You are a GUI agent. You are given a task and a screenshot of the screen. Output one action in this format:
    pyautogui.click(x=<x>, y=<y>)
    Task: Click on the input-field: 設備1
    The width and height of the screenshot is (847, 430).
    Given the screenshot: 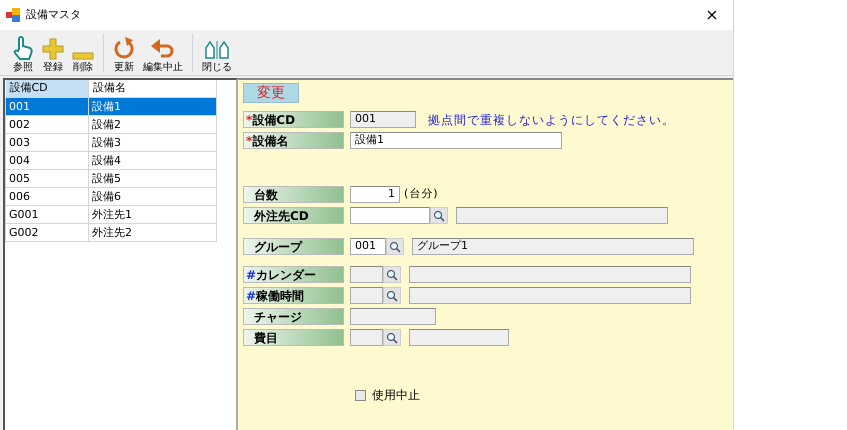 What is the action you would take?
    pyautogui.click(x=456, y=140)
    